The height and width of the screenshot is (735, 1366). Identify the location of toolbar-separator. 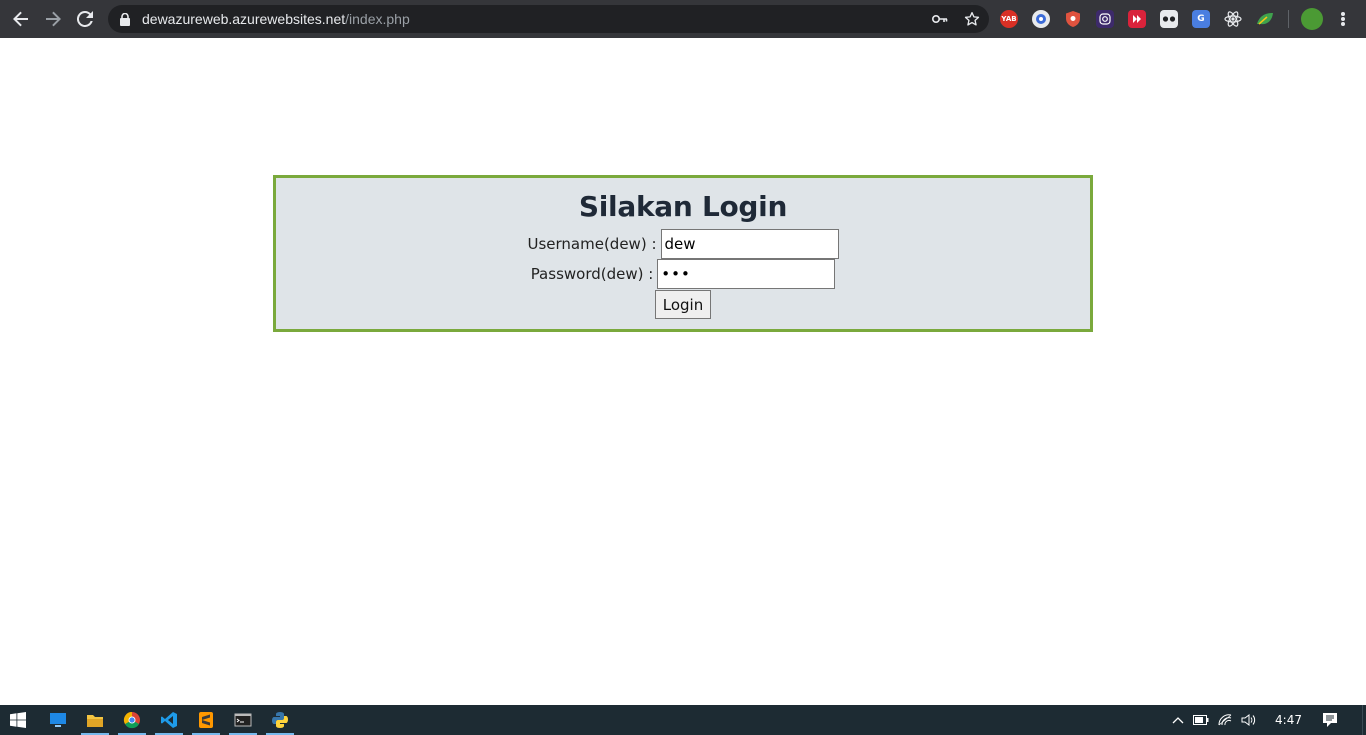
(1288, 19).